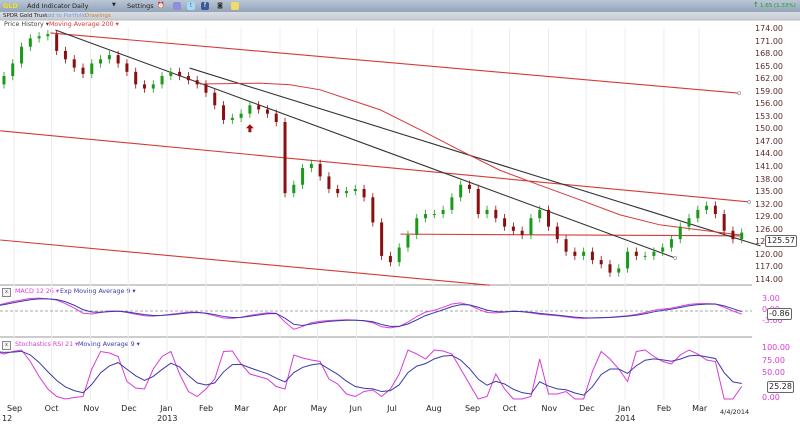 This screenshot has width=800, height=424. Describe the element at coordinates (769, 91) in the screenshot. I see `price-tick-label: 159.00` at that location.